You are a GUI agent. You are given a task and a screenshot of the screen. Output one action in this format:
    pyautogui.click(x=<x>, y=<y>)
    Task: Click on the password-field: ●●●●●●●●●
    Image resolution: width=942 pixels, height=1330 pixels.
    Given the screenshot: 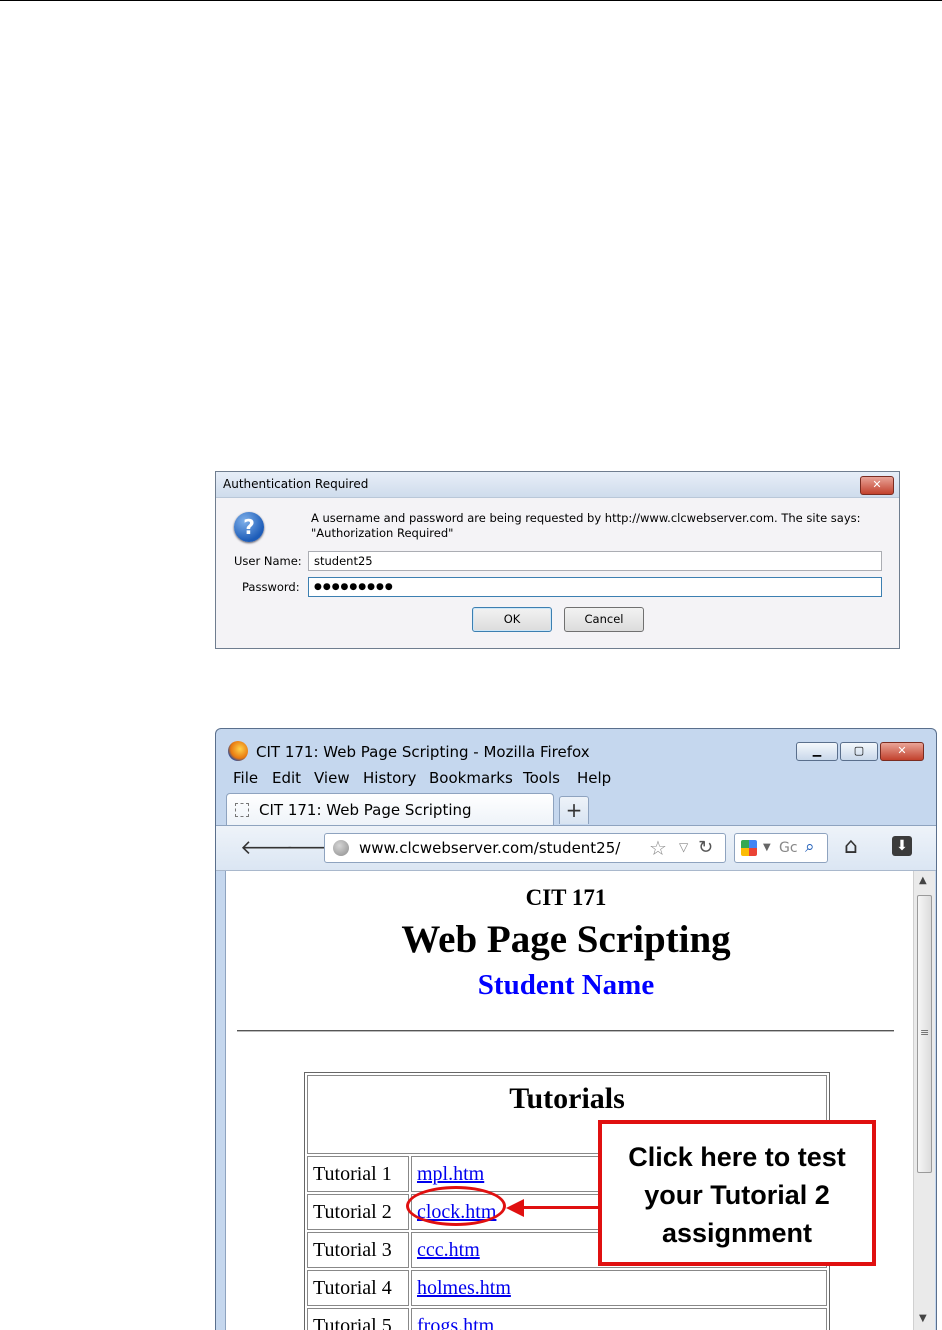 What is the action you would take?
    pyautogui.click(x=595, y=587)
    